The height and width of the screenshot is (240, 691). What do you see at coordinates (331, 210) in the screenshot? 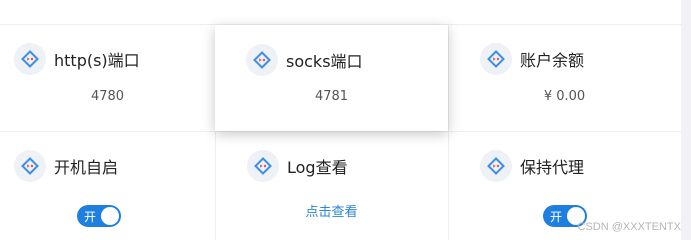
I see `view-log-link: 点击查看` at bounding box center [331, 210].